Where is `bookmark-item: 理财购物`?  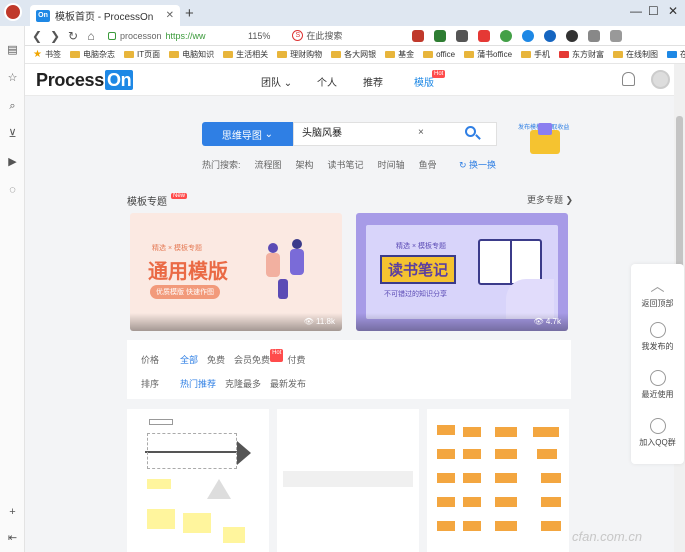
bookmark-item: 理财购物 is located at coordinates (299, 54).